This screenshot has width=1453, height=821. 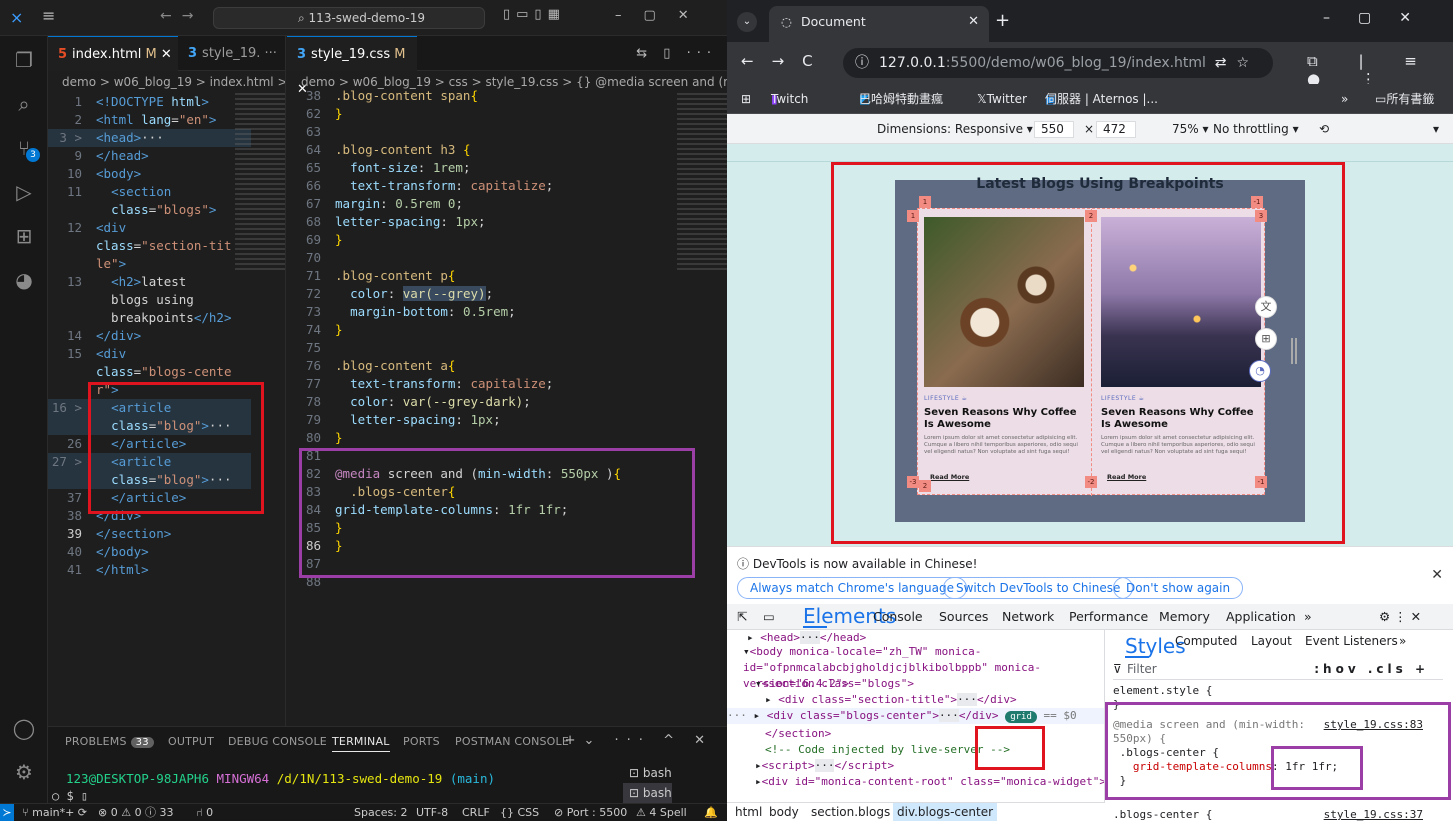 What do you see at coordinates (1344, 99) in the screenshot?
I see `more-bookmarks: »` at bounding box center [1344, 99].